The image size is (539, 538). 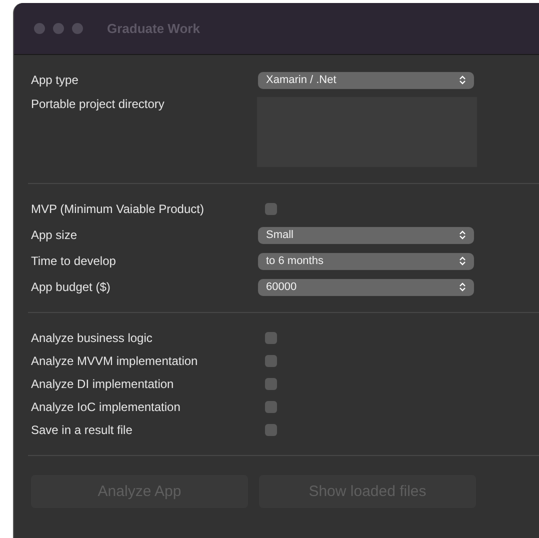 What do you see at coordinates (39, 28) in the screenshot?
I see `close-button` at bounding box center [39, 28].